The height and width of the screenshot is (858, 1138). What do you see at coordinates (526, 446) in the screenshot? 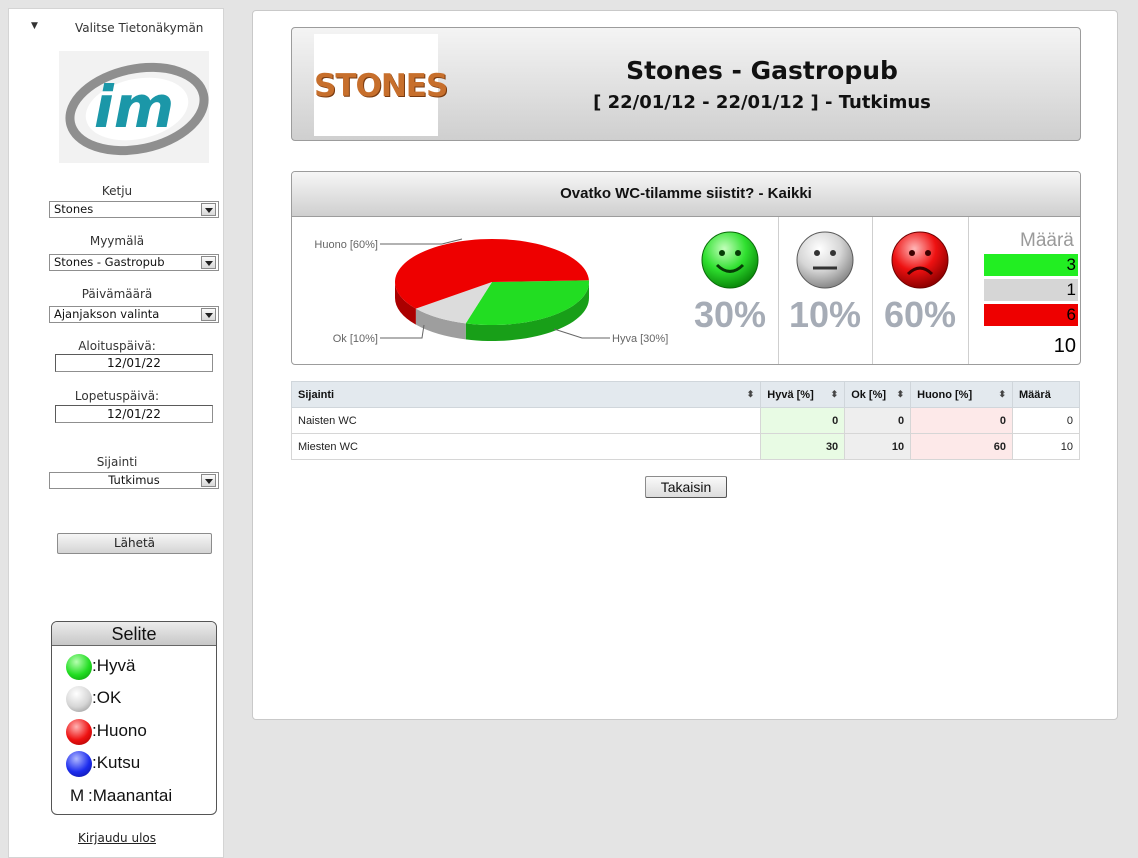
I see `cell-location: Miesten WC` at bounding box center [526, 446].